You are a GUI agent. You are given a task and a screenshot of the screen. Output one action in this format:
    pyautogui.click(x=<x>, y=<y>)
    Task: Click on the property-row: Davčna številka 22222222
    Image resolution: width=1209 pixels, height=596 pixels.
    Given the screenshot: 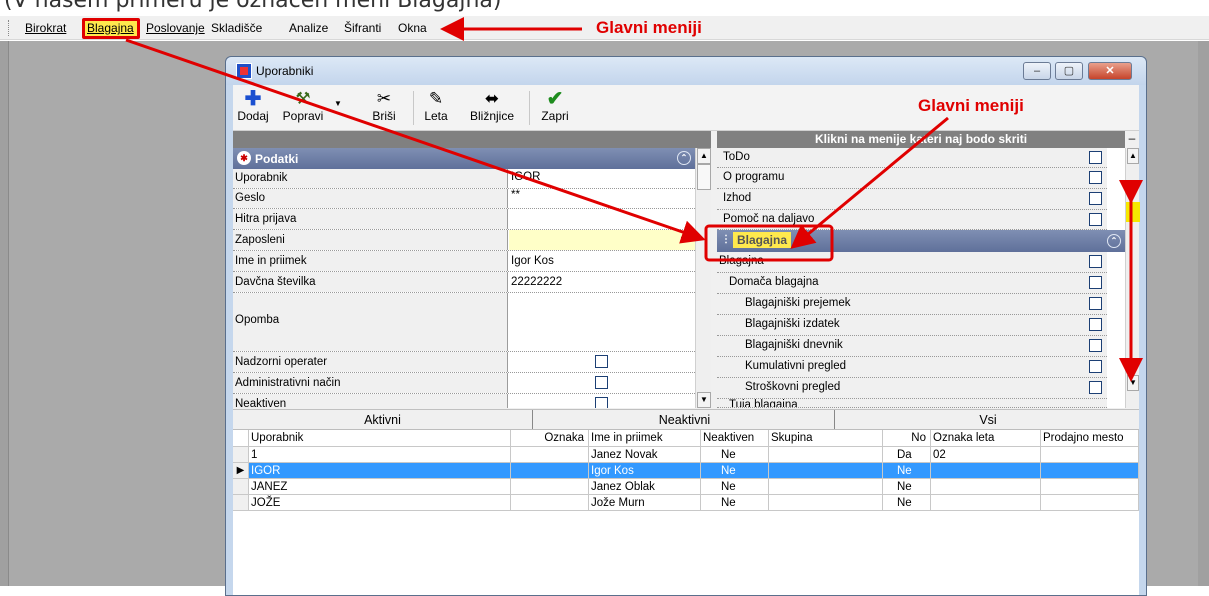 What is the action you would take?
    pyautogui.click(x=464, y=282)
    